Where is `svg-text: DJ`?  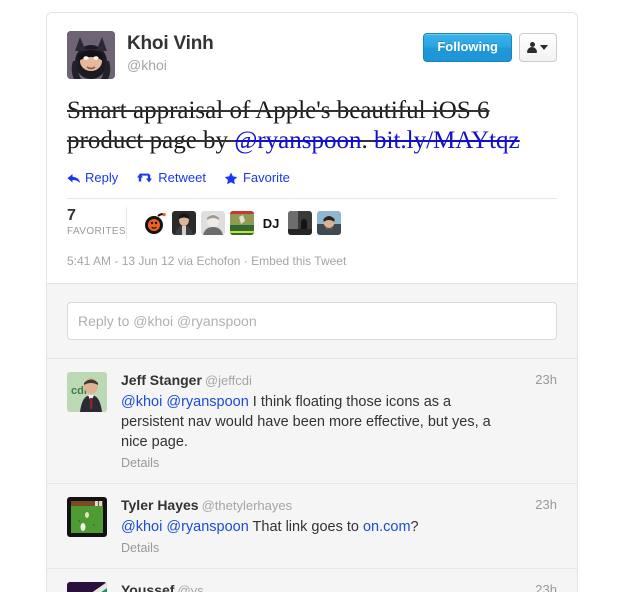
svg-text: DJ is located at coordinates (271, 223).